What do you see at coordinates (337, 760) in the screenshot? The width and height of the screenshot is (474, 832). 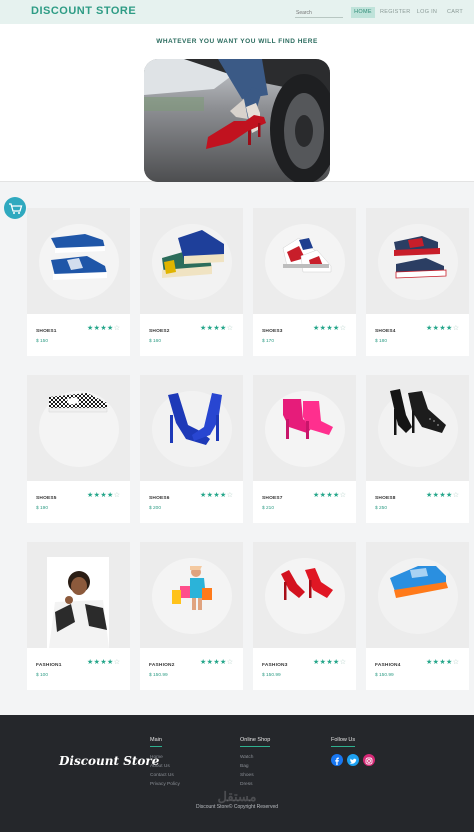 I see `facebook-icon` at bounding box center [337, 760].